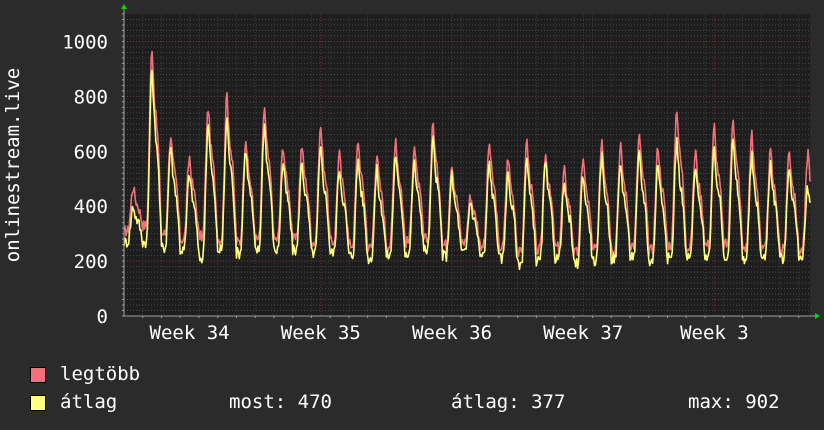  I want to click on legend-row-avg: átlag most: 470 átlag: 377 max: 902, so click(420, 402).